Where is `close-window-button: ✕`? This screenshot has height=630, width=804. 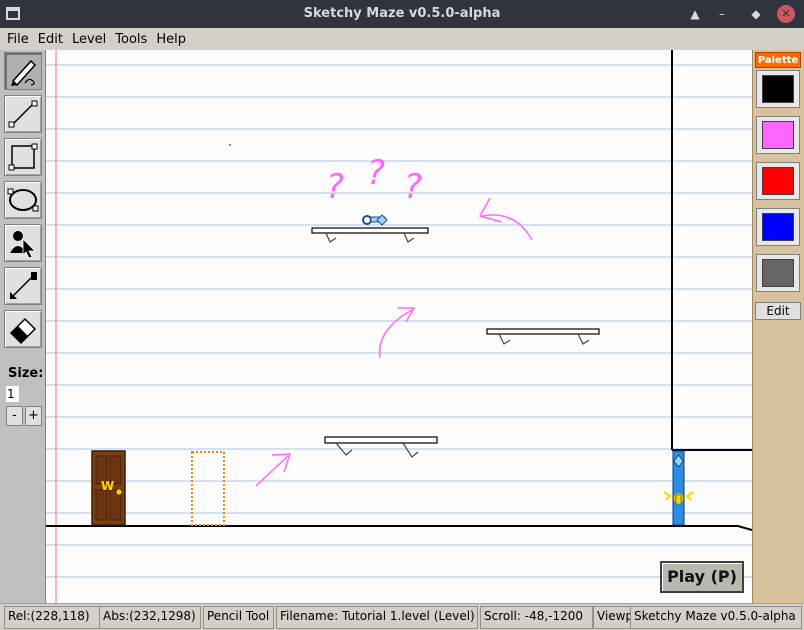 close-window-button: ✕ is located at coordinates (786, 14).